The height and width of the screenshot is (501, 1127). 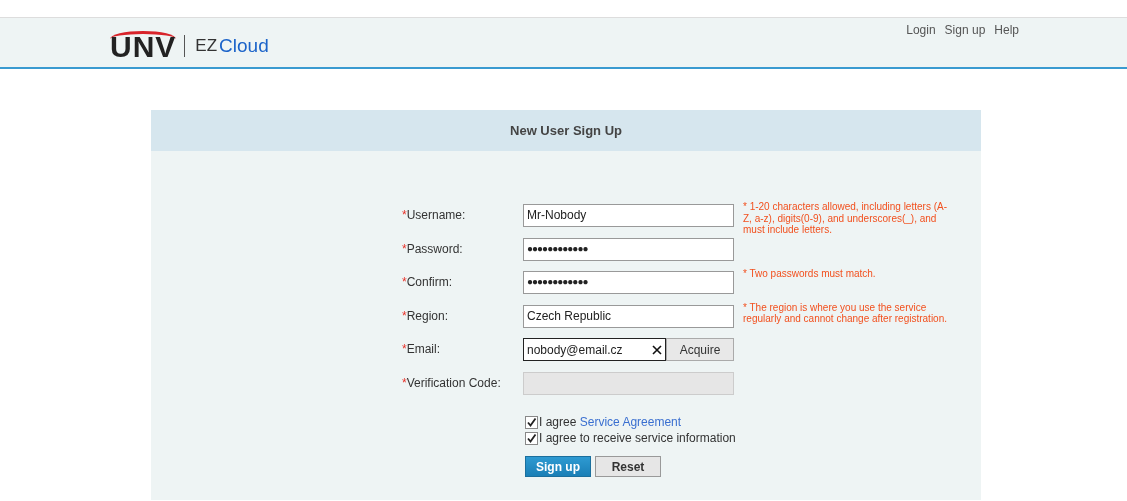 I want to click on agreement-text: I agree to receive service information, so click(x=637, y=438).